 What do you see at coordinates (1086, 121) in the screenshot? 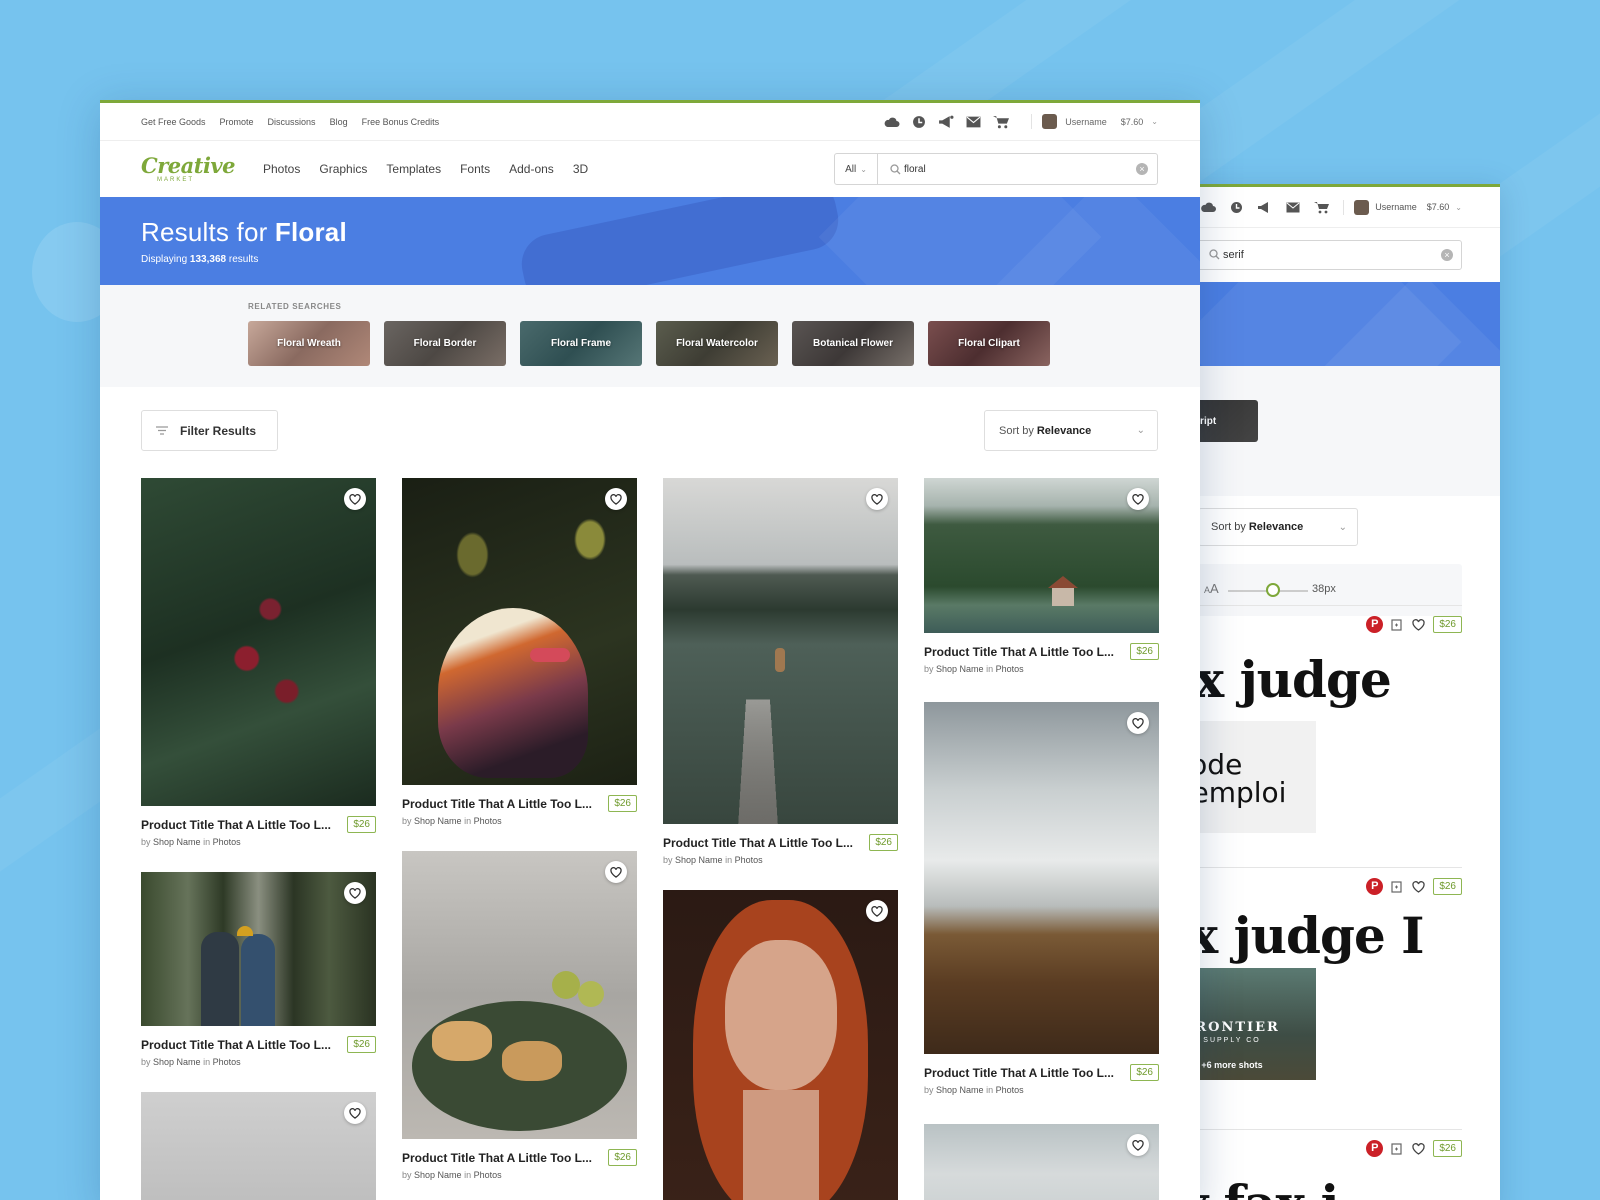
I see `username: Username` at bounding box center [1086, 121].